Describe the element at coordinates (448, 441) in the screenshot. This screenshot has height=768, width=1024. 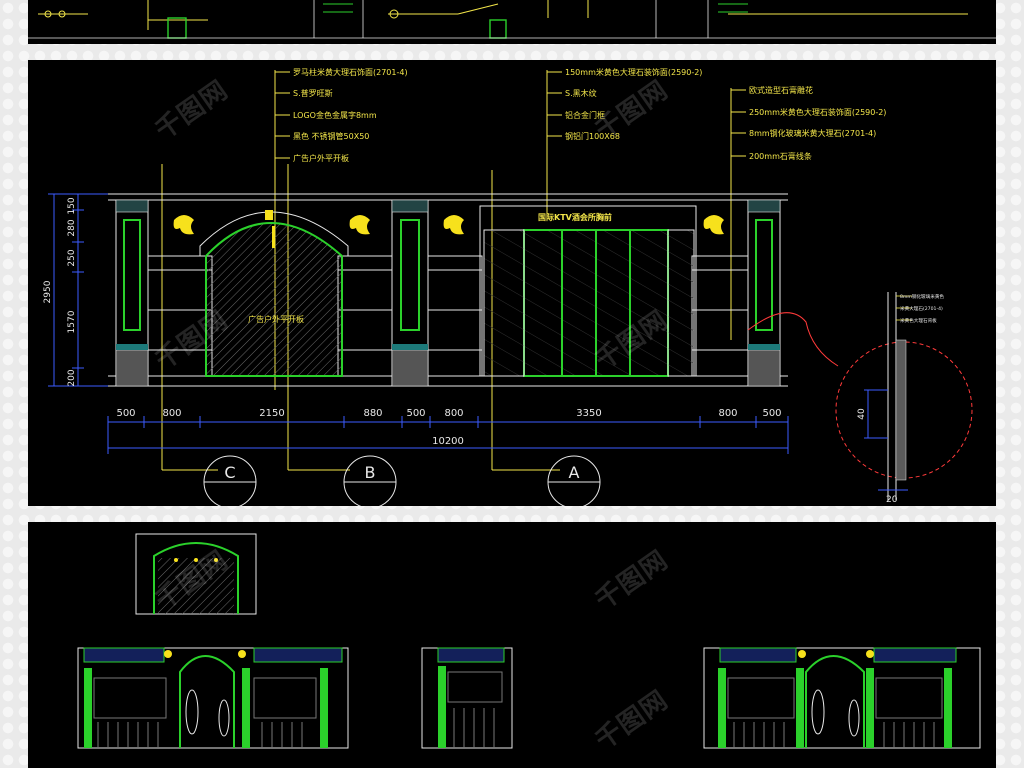
I see `dim-total: 10200` at that location.